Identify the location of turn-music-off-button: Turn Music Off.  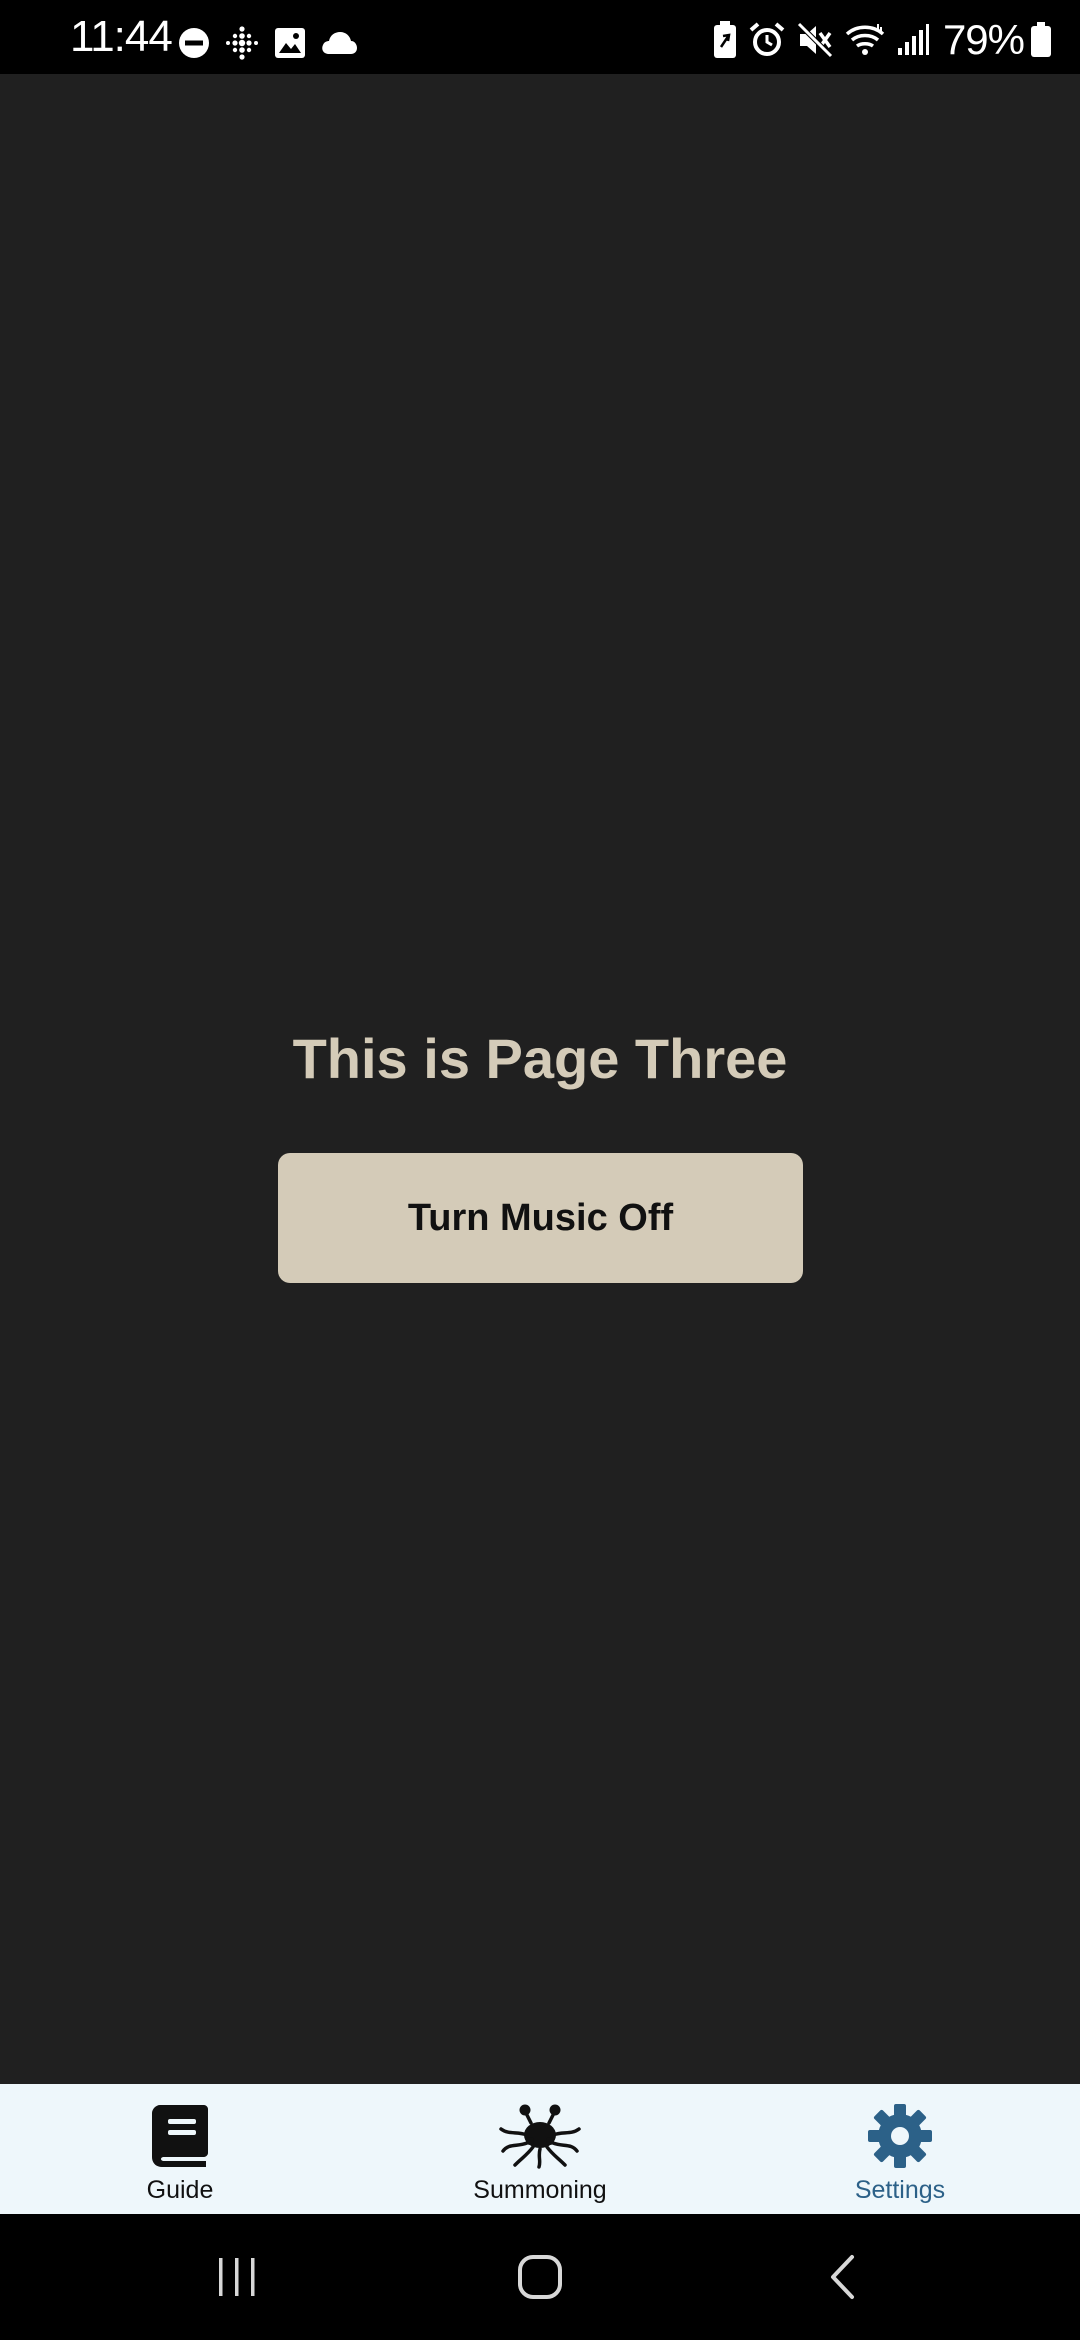
(540, 1218).